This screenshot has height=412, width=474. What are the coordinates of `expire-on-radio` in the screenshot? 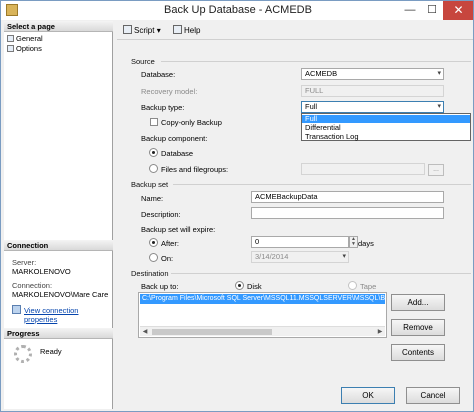 It's located at (153, 257).